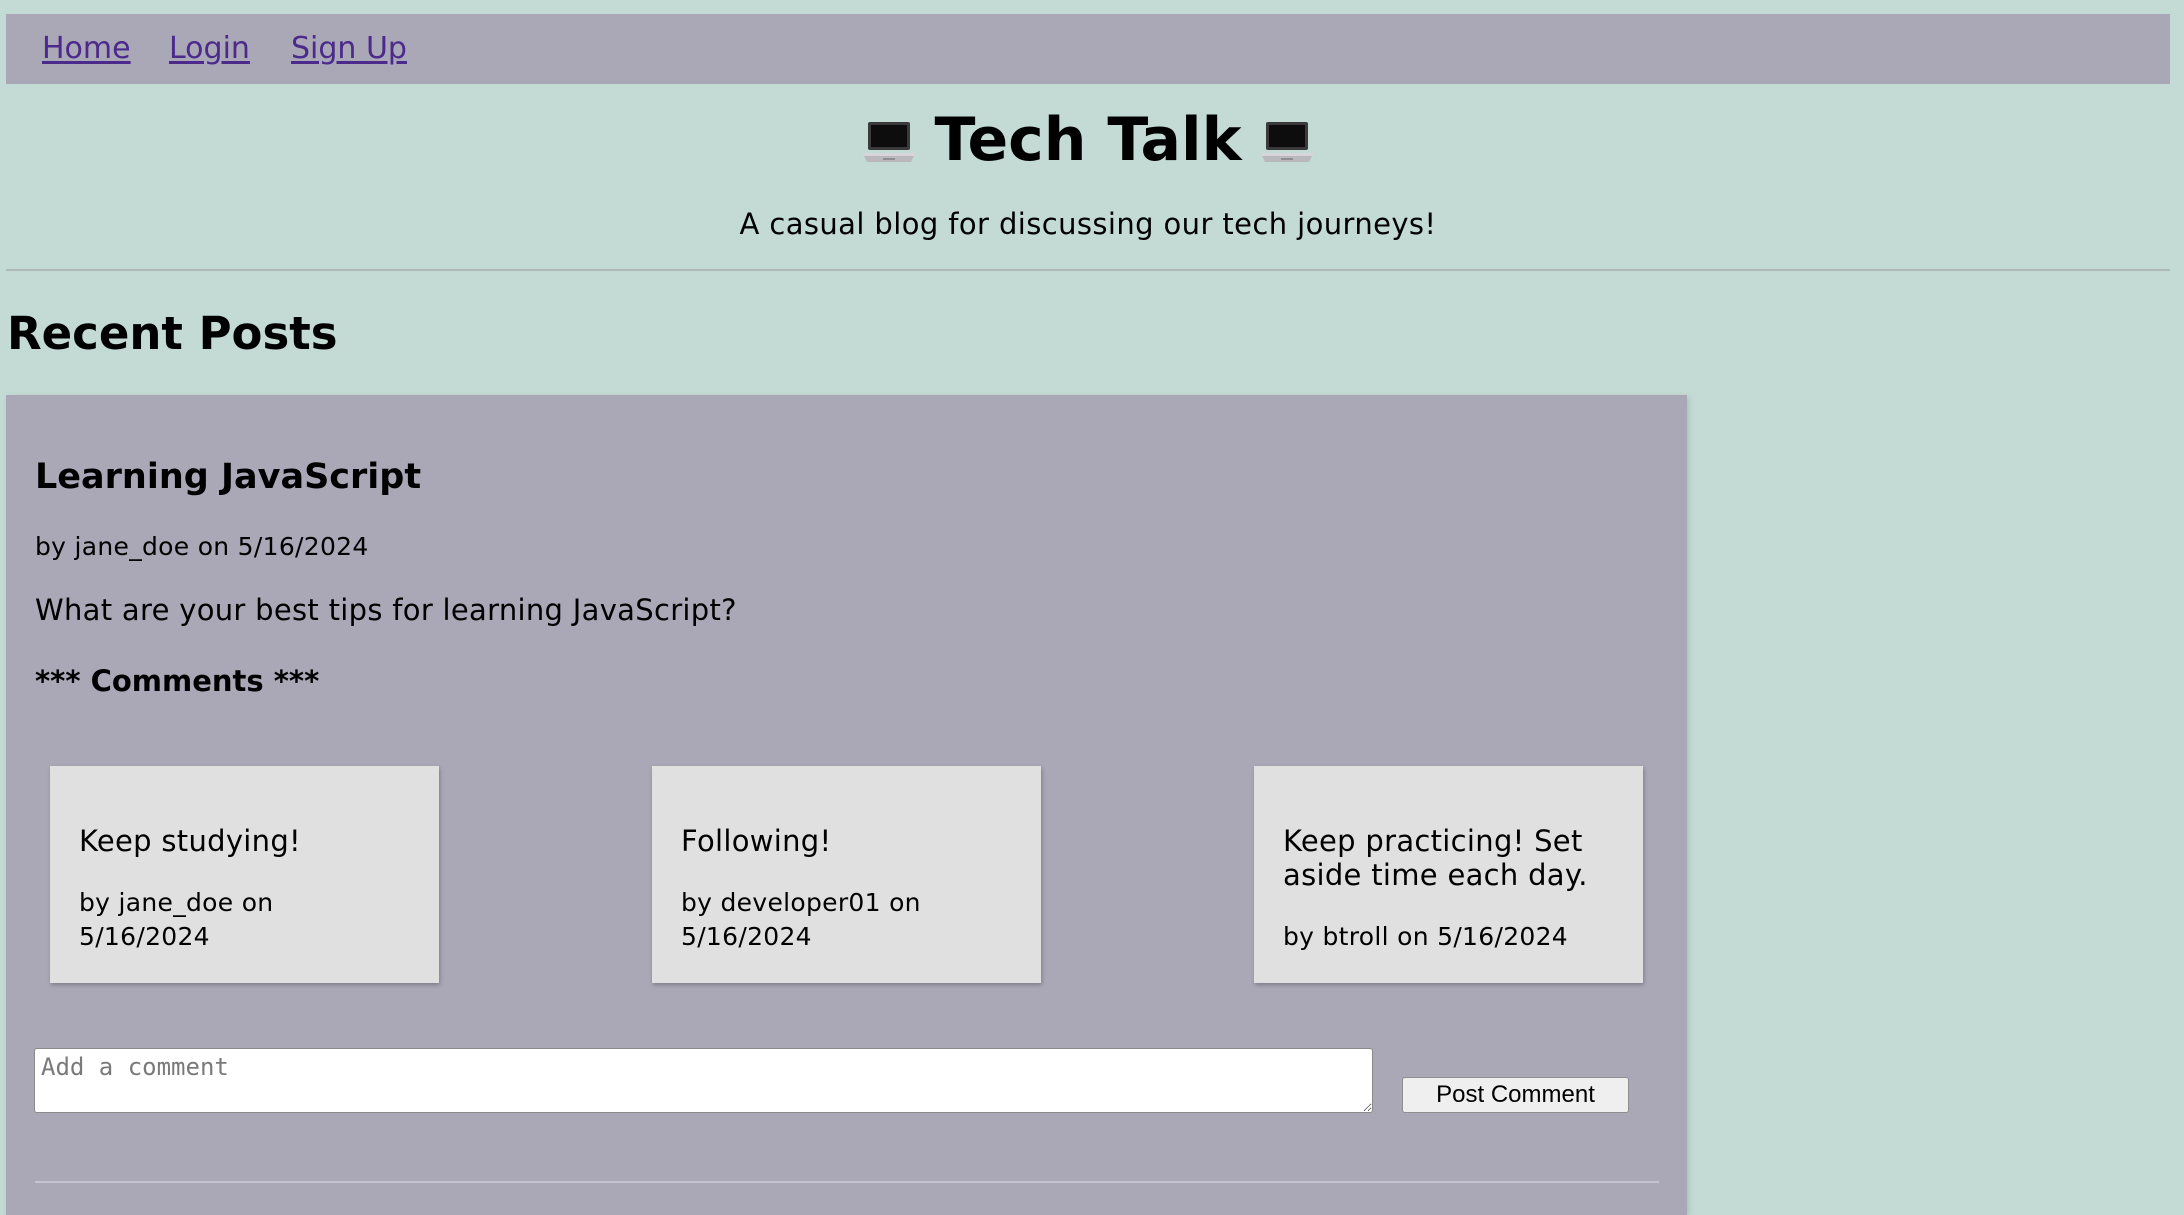 This screenshot has width=2184, height=1215. Describe the element at coordinates (846, 874) in the screenshot. I see `comment-card: Following! by developer01 on 5/16/2024` at that location.